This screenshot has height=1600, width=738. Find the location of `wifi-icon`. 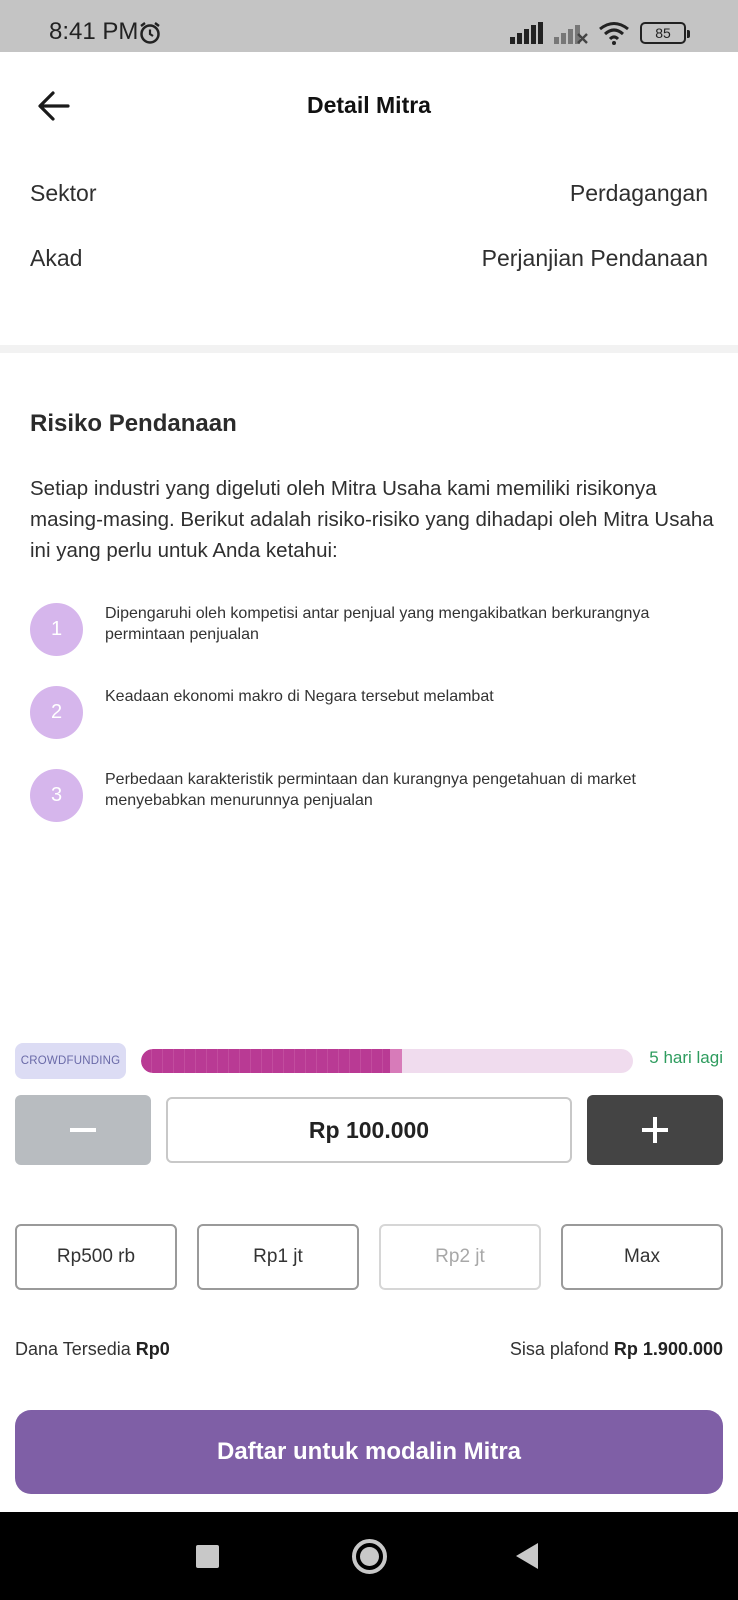

wifi-icon is located at coordinates (614, 33).